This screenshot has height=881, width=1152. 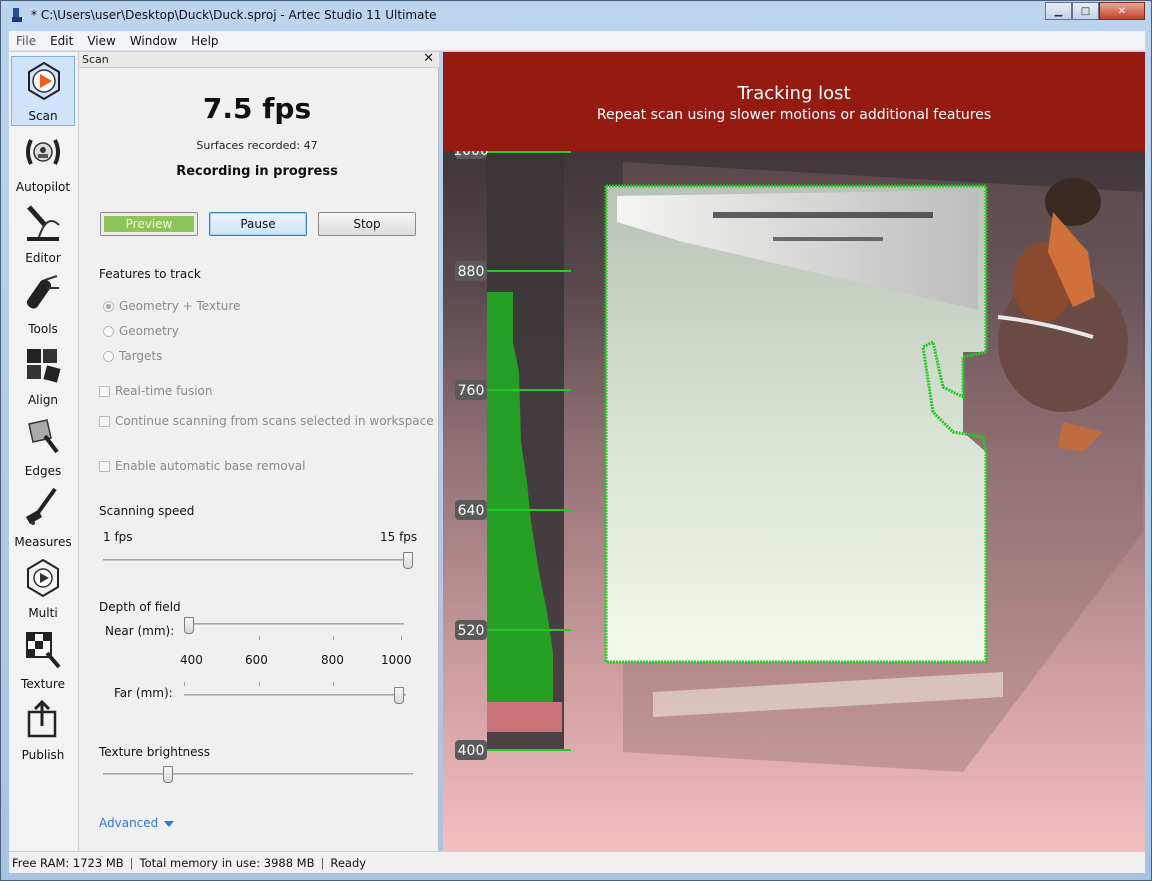 I want to click on checkbox-label: Real-time fusion, so click(x=164, y=391).